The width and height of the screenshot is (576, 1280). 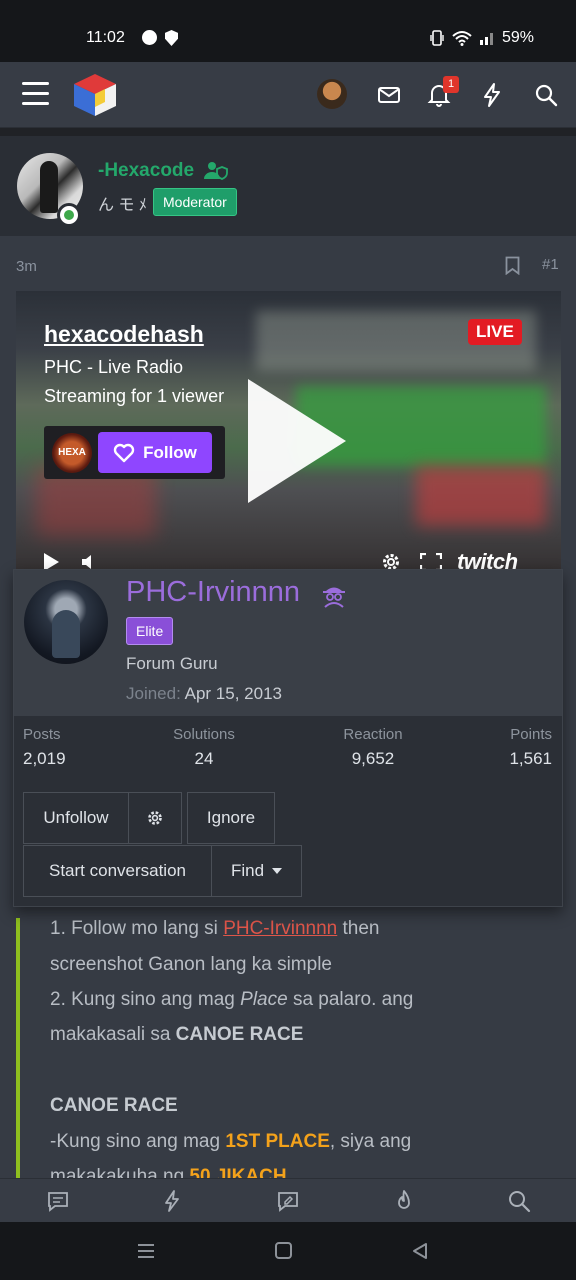 What do you see at coordinates (283, 1250) in the screenshot?
I see `home-icon` at bounding box center [283, 1250].